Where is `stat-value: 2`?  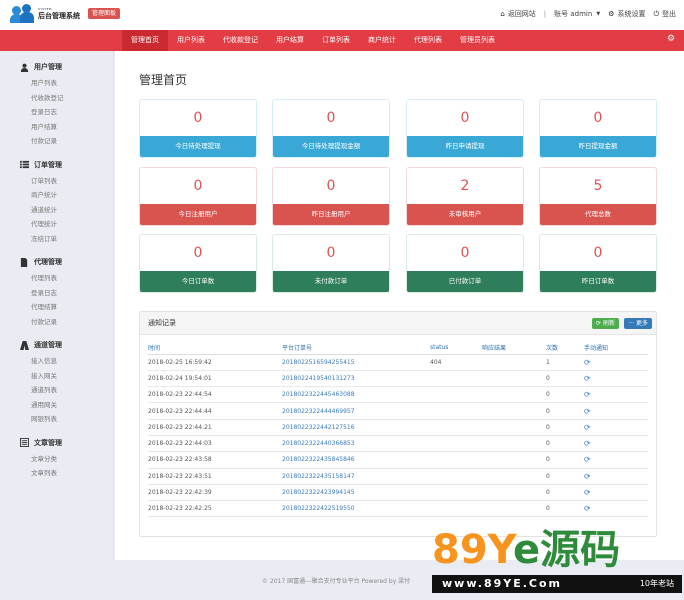 stat-value: 2 is located at coordinates (465, 186).